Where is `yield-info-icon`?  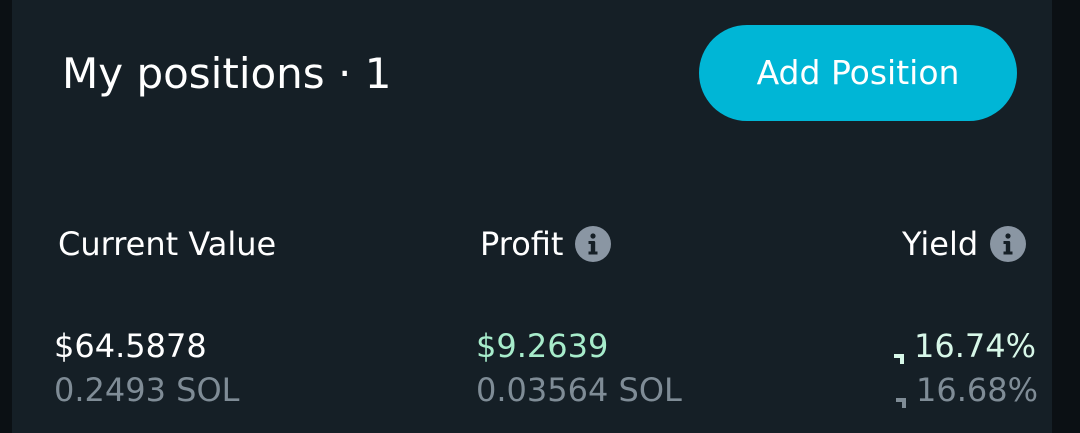 yield-info-icon is located at coordinates (1008, 244).